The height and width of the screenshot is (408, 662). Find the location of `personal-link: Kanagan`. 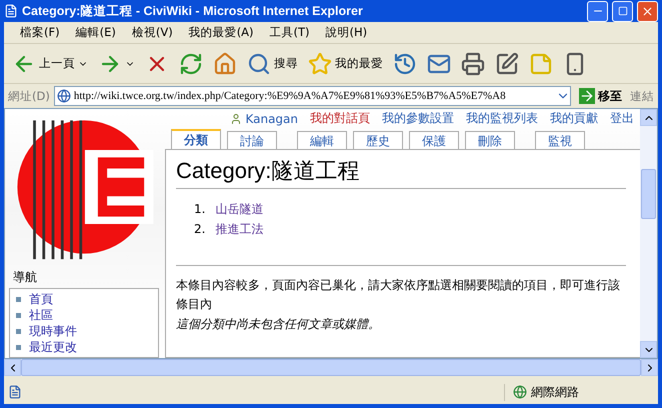

personal-link: Kanagan is located at coordinates (264, 118).